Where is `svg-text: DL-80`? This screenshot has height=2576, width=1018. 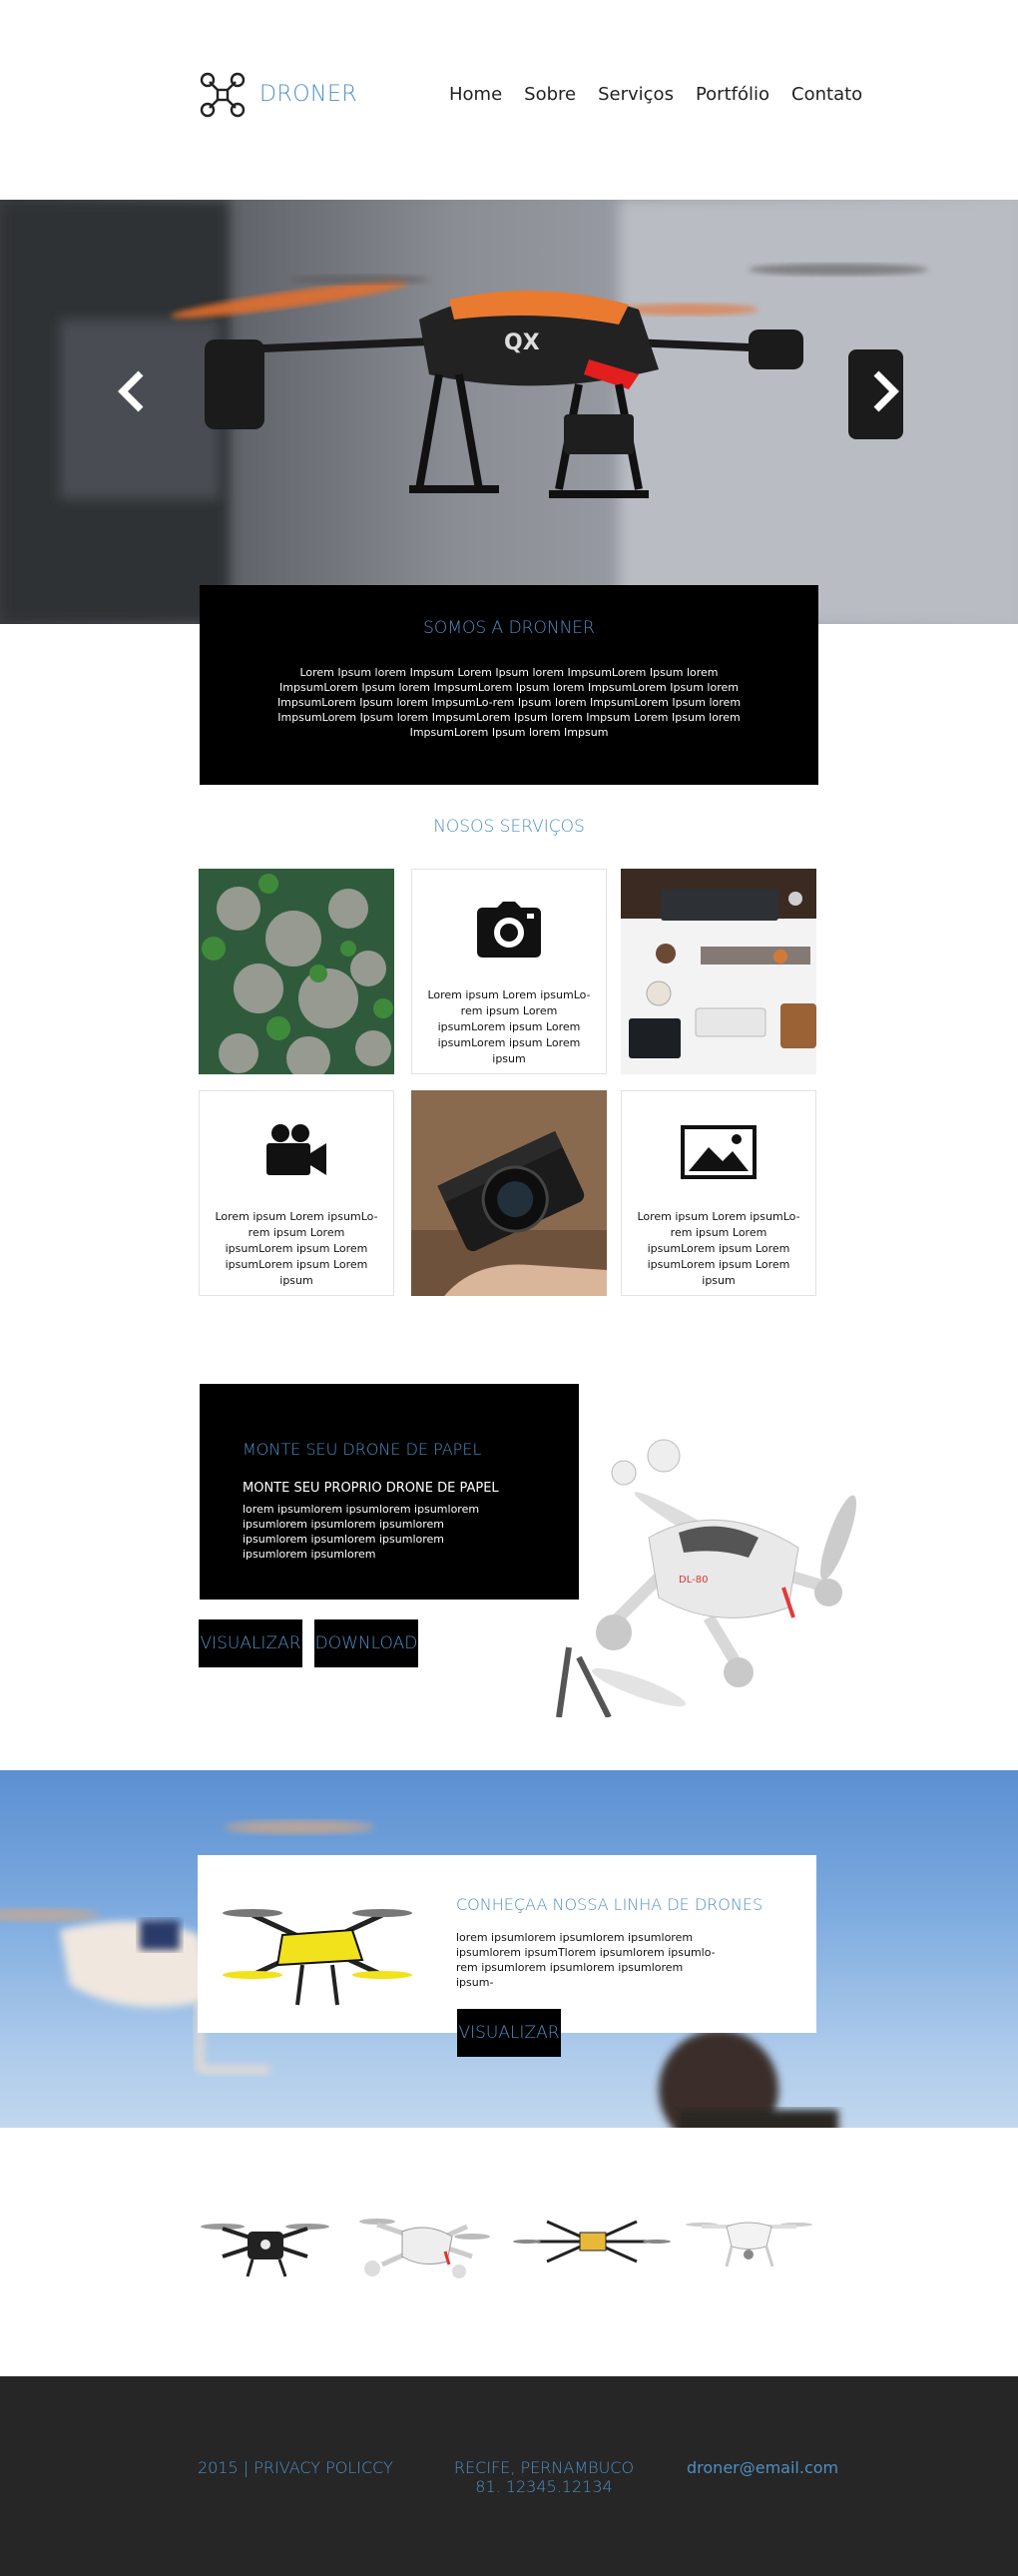 svg-text: DL-80 is located at coordinates (693, 1580).